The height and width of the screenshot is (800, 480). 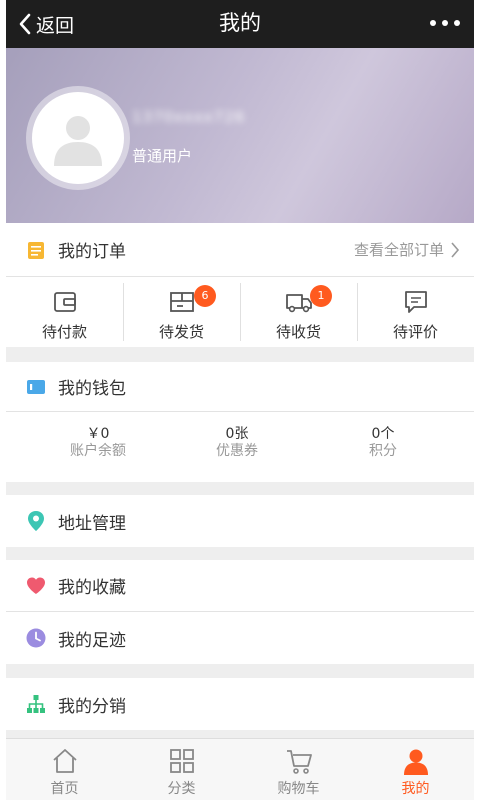 What do you see at coordinates (383, 434) in the screenshot?
I see `points-value: 0个` at bounding box center [383, 434].